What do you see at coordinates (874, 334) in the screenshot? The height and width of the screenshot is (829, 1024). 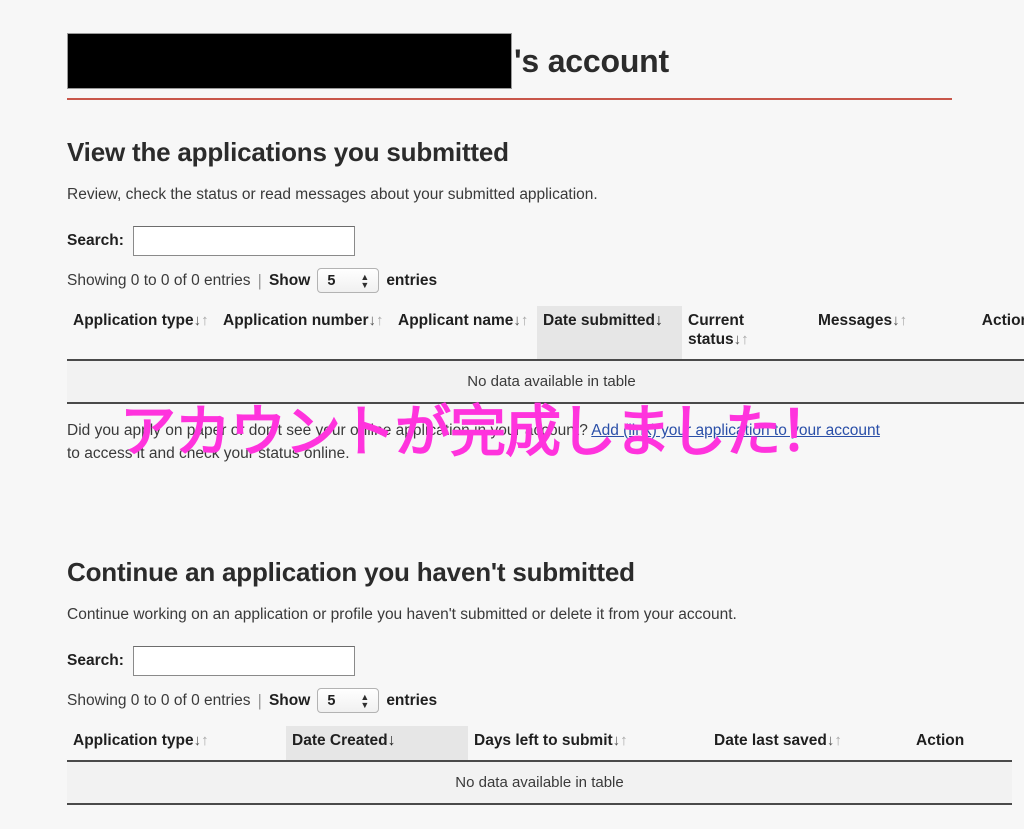 I see `col-messages: Messages↓↑` at bounding box center [874, 334].